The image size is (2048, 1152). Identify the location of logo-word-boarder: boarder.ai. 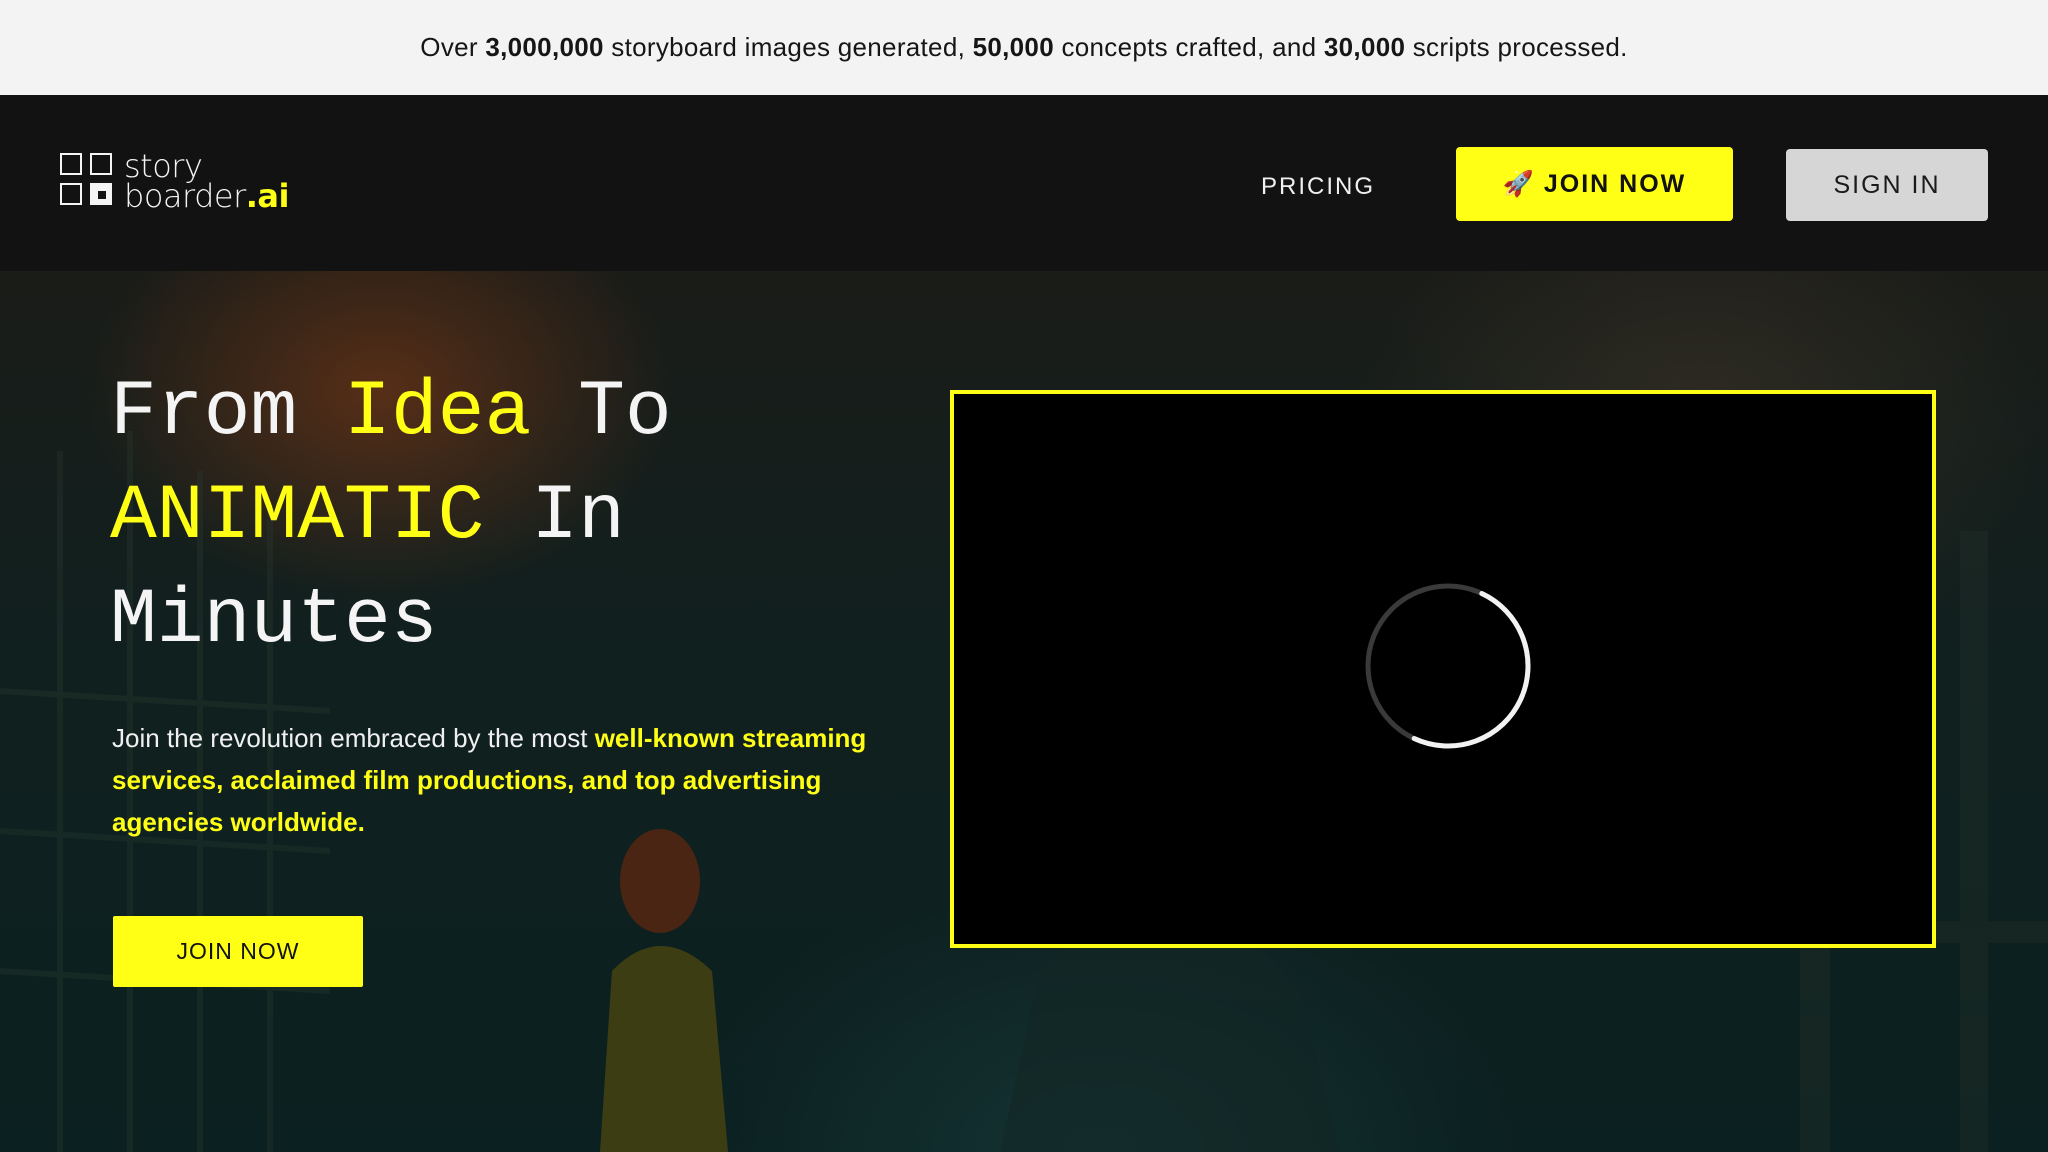
(206, 196).